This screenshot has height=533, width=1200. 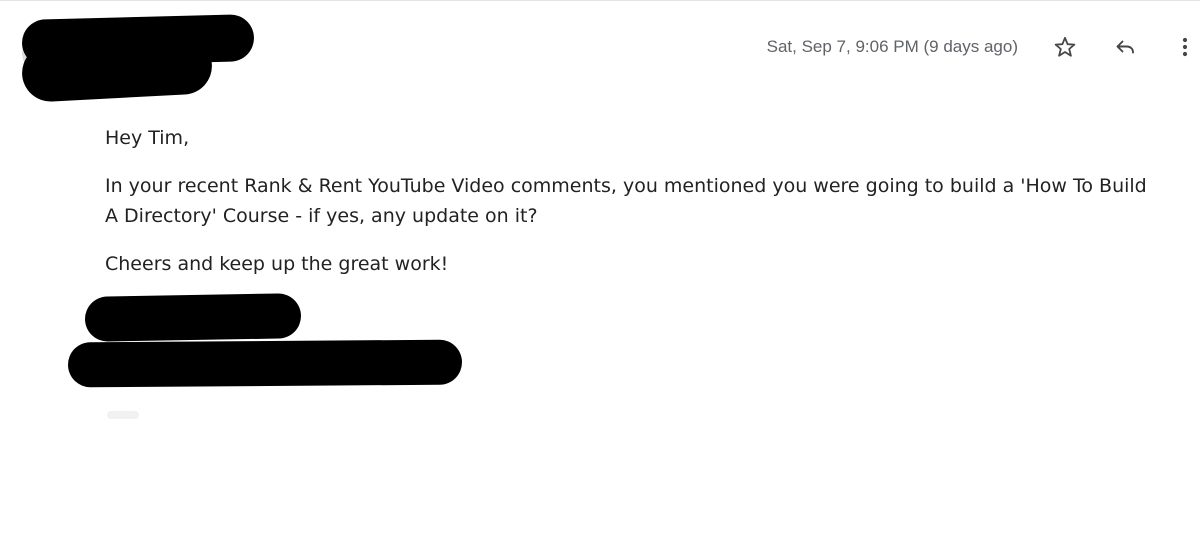 I want to click on redacted-sender-email, so click(x=117, y=69).